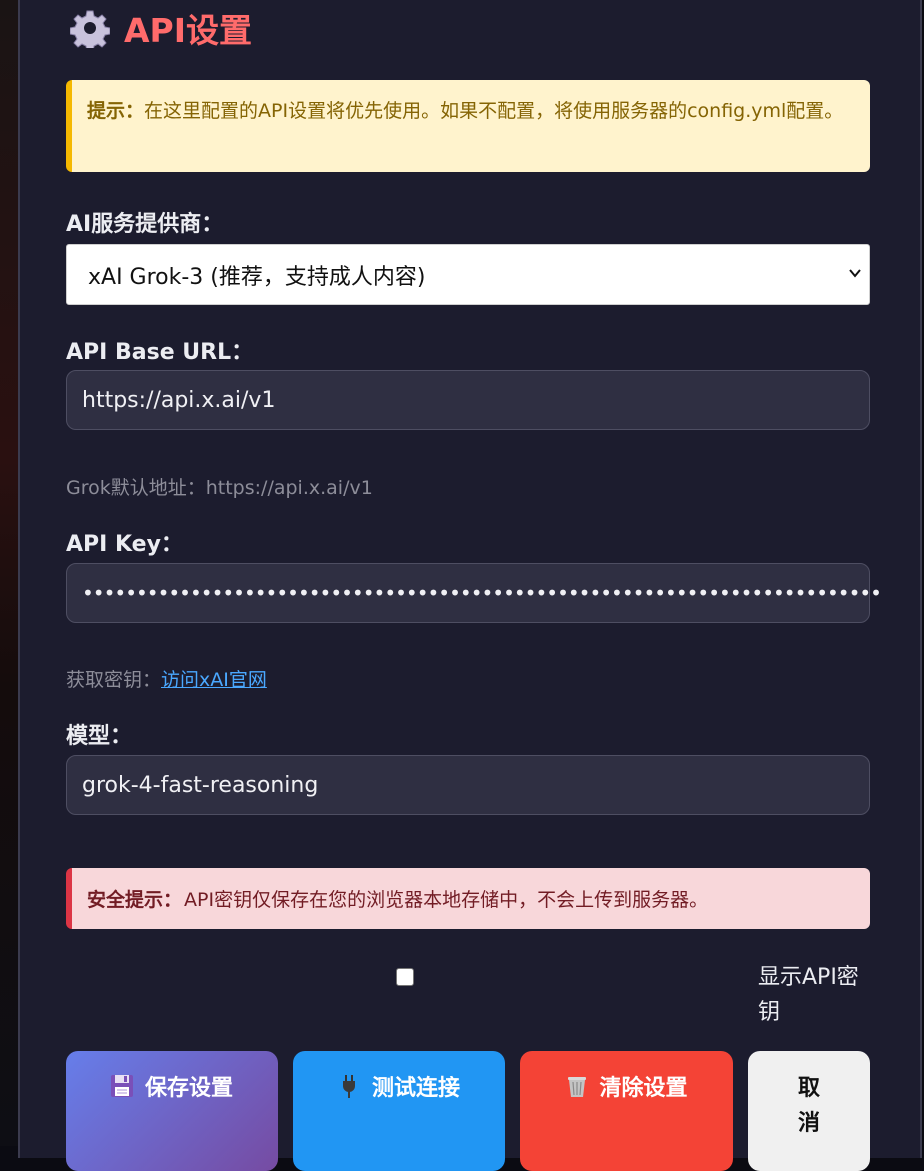 The height and width of the screenshot is (1171, 924). Describe the element at coordinates (145, 224) in the screenshot. I see `provider-label: AI服务提供商：` at that location.